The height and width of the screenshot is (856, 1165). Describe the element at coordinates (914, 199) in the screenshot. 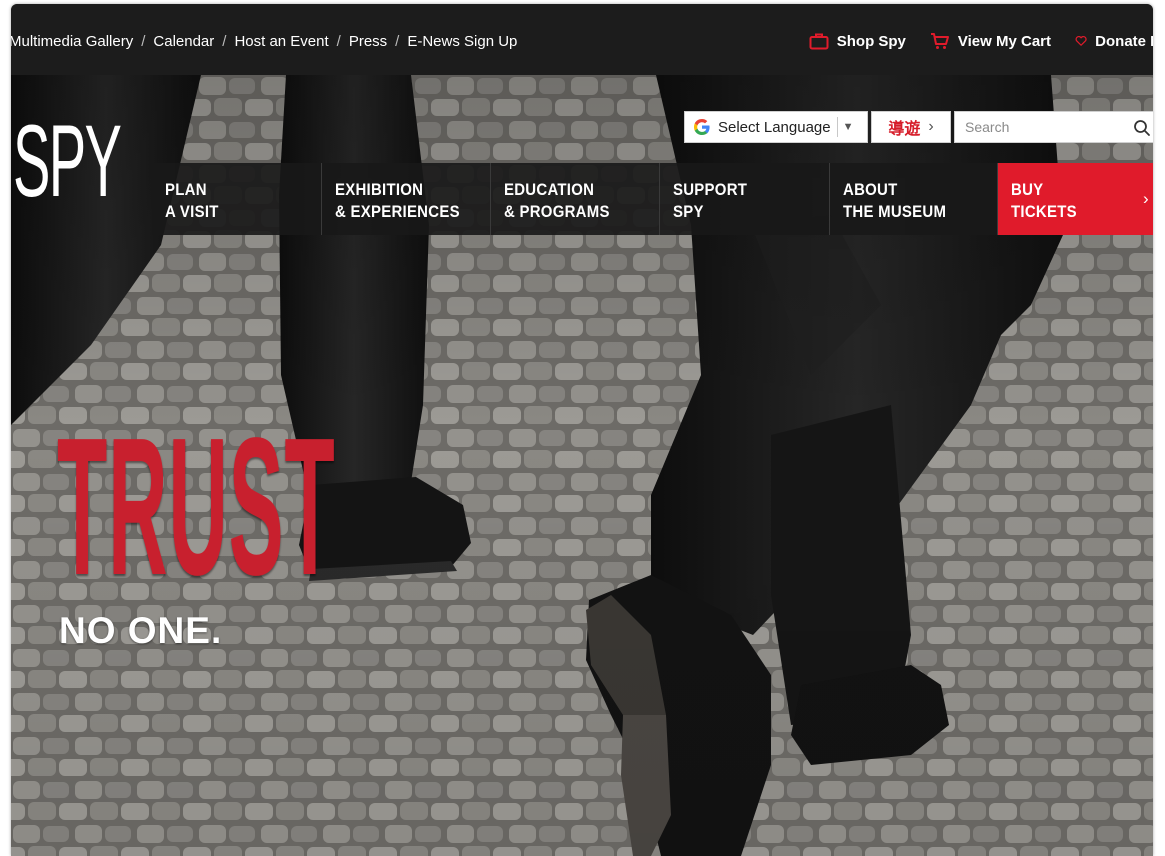

I see `nav-about-the-museum: ABOUT THE MUSEUM` at that location.